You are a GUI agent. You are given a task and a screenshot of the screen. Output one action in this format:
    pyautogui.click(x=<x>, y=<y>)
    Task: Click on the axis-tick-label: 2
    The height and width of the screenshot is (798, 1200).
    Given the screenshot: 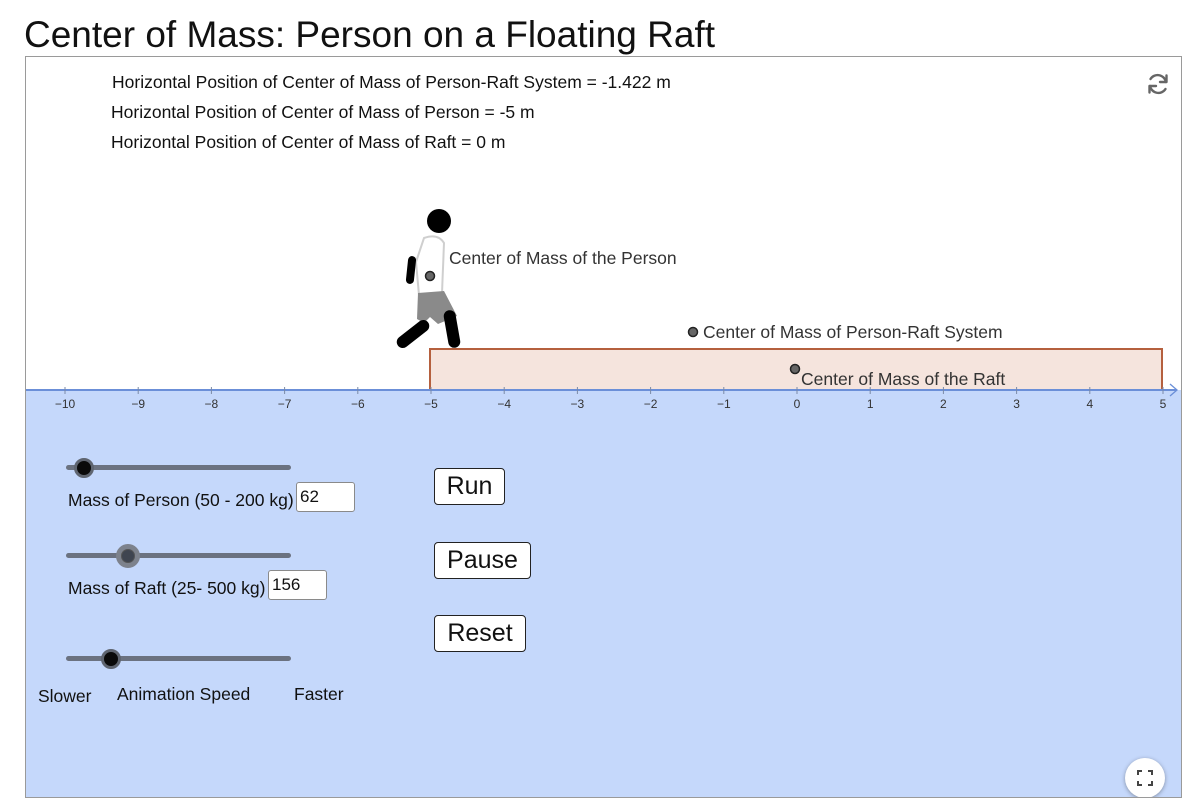 What is the action you would take?
    pyautogui.click(x=943, y=404)
    